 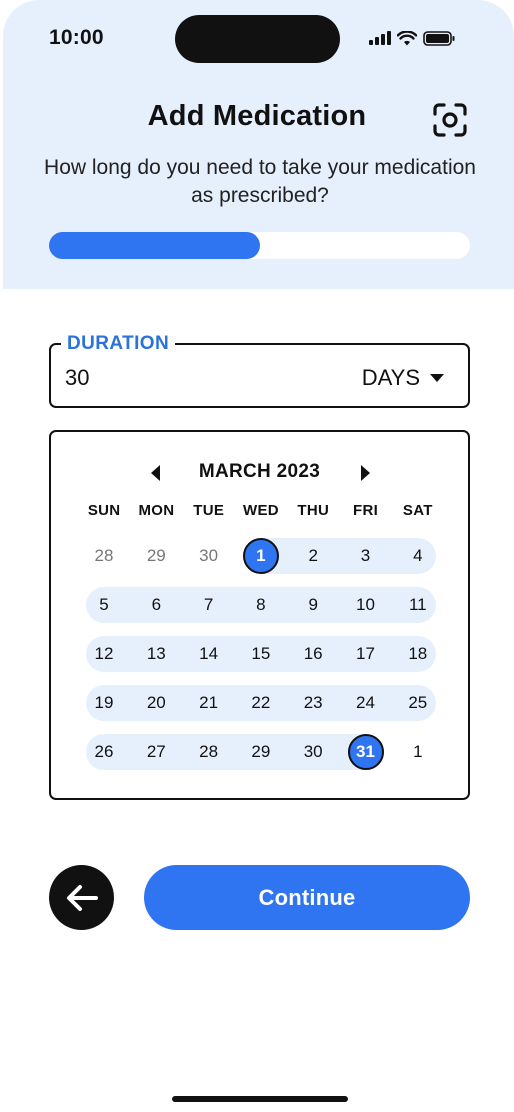 I want to click on calendar-day: 8, so click(x=261, y=605).